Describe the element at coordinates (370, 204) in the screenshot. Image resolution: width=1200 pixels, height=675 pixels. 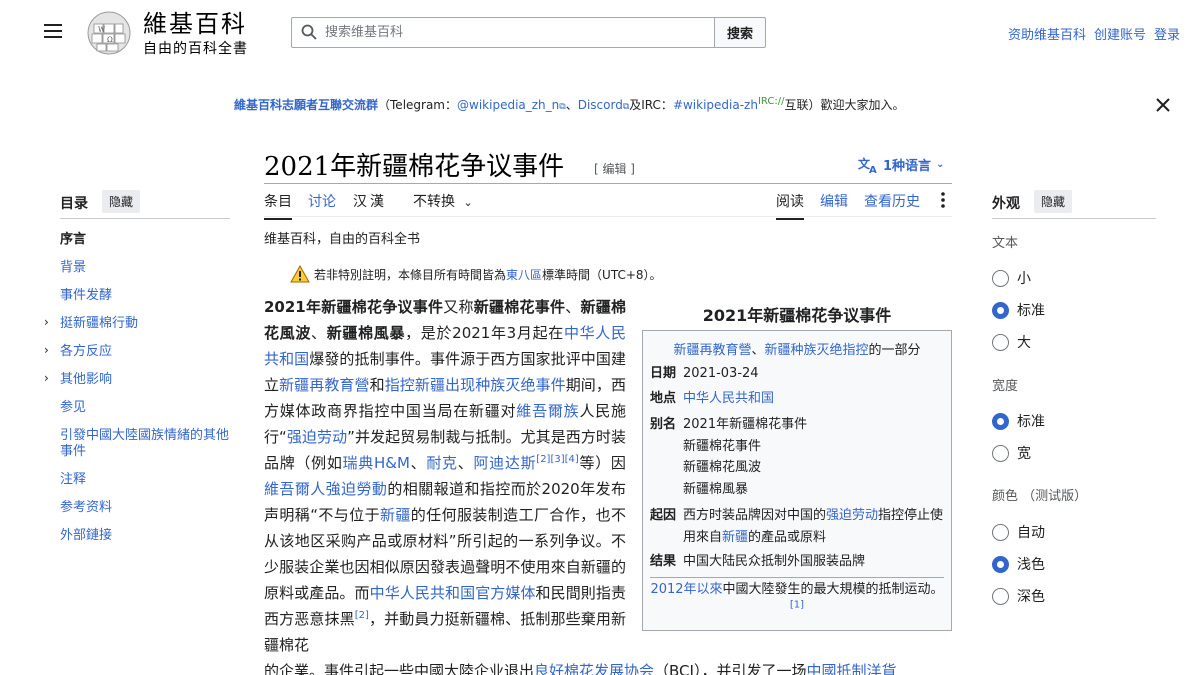
I see `tab-variant-toggle: 汉漢` at that location.